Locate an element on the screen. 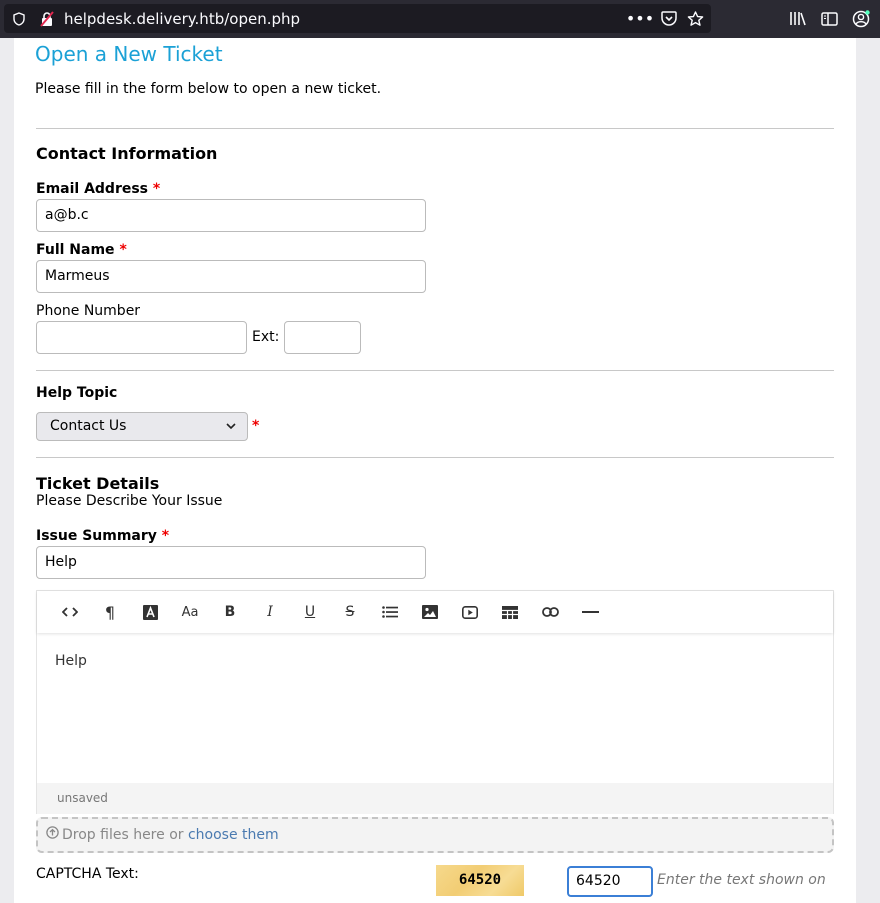 The height and width of the screenshot is (903, 880). bookmark-star-icon is located at coordinates (695, 18).